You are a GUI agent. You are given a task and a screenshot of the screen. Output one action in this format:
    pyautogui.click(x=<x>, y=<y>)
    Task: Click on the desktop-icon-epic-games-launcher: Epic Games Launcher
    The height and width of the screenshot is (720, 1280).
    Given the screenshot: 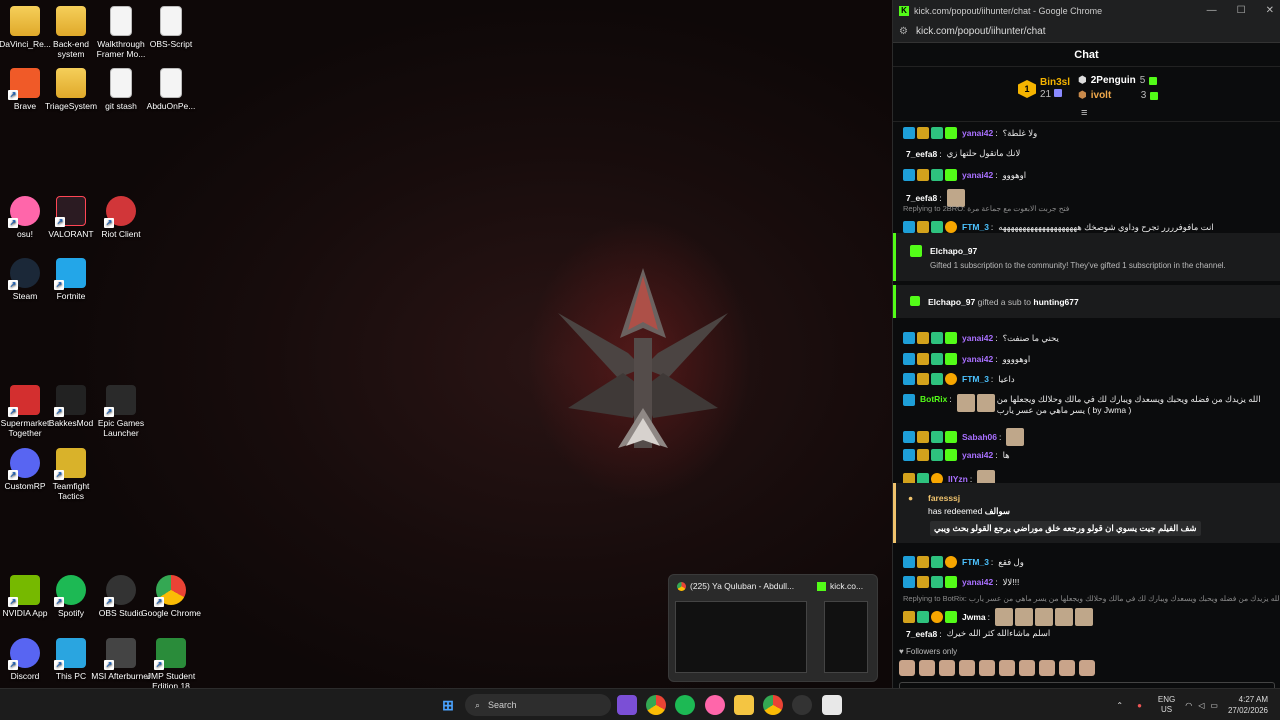 What is the action you would take?
    pyautogui.click(x=121, y=411)
    